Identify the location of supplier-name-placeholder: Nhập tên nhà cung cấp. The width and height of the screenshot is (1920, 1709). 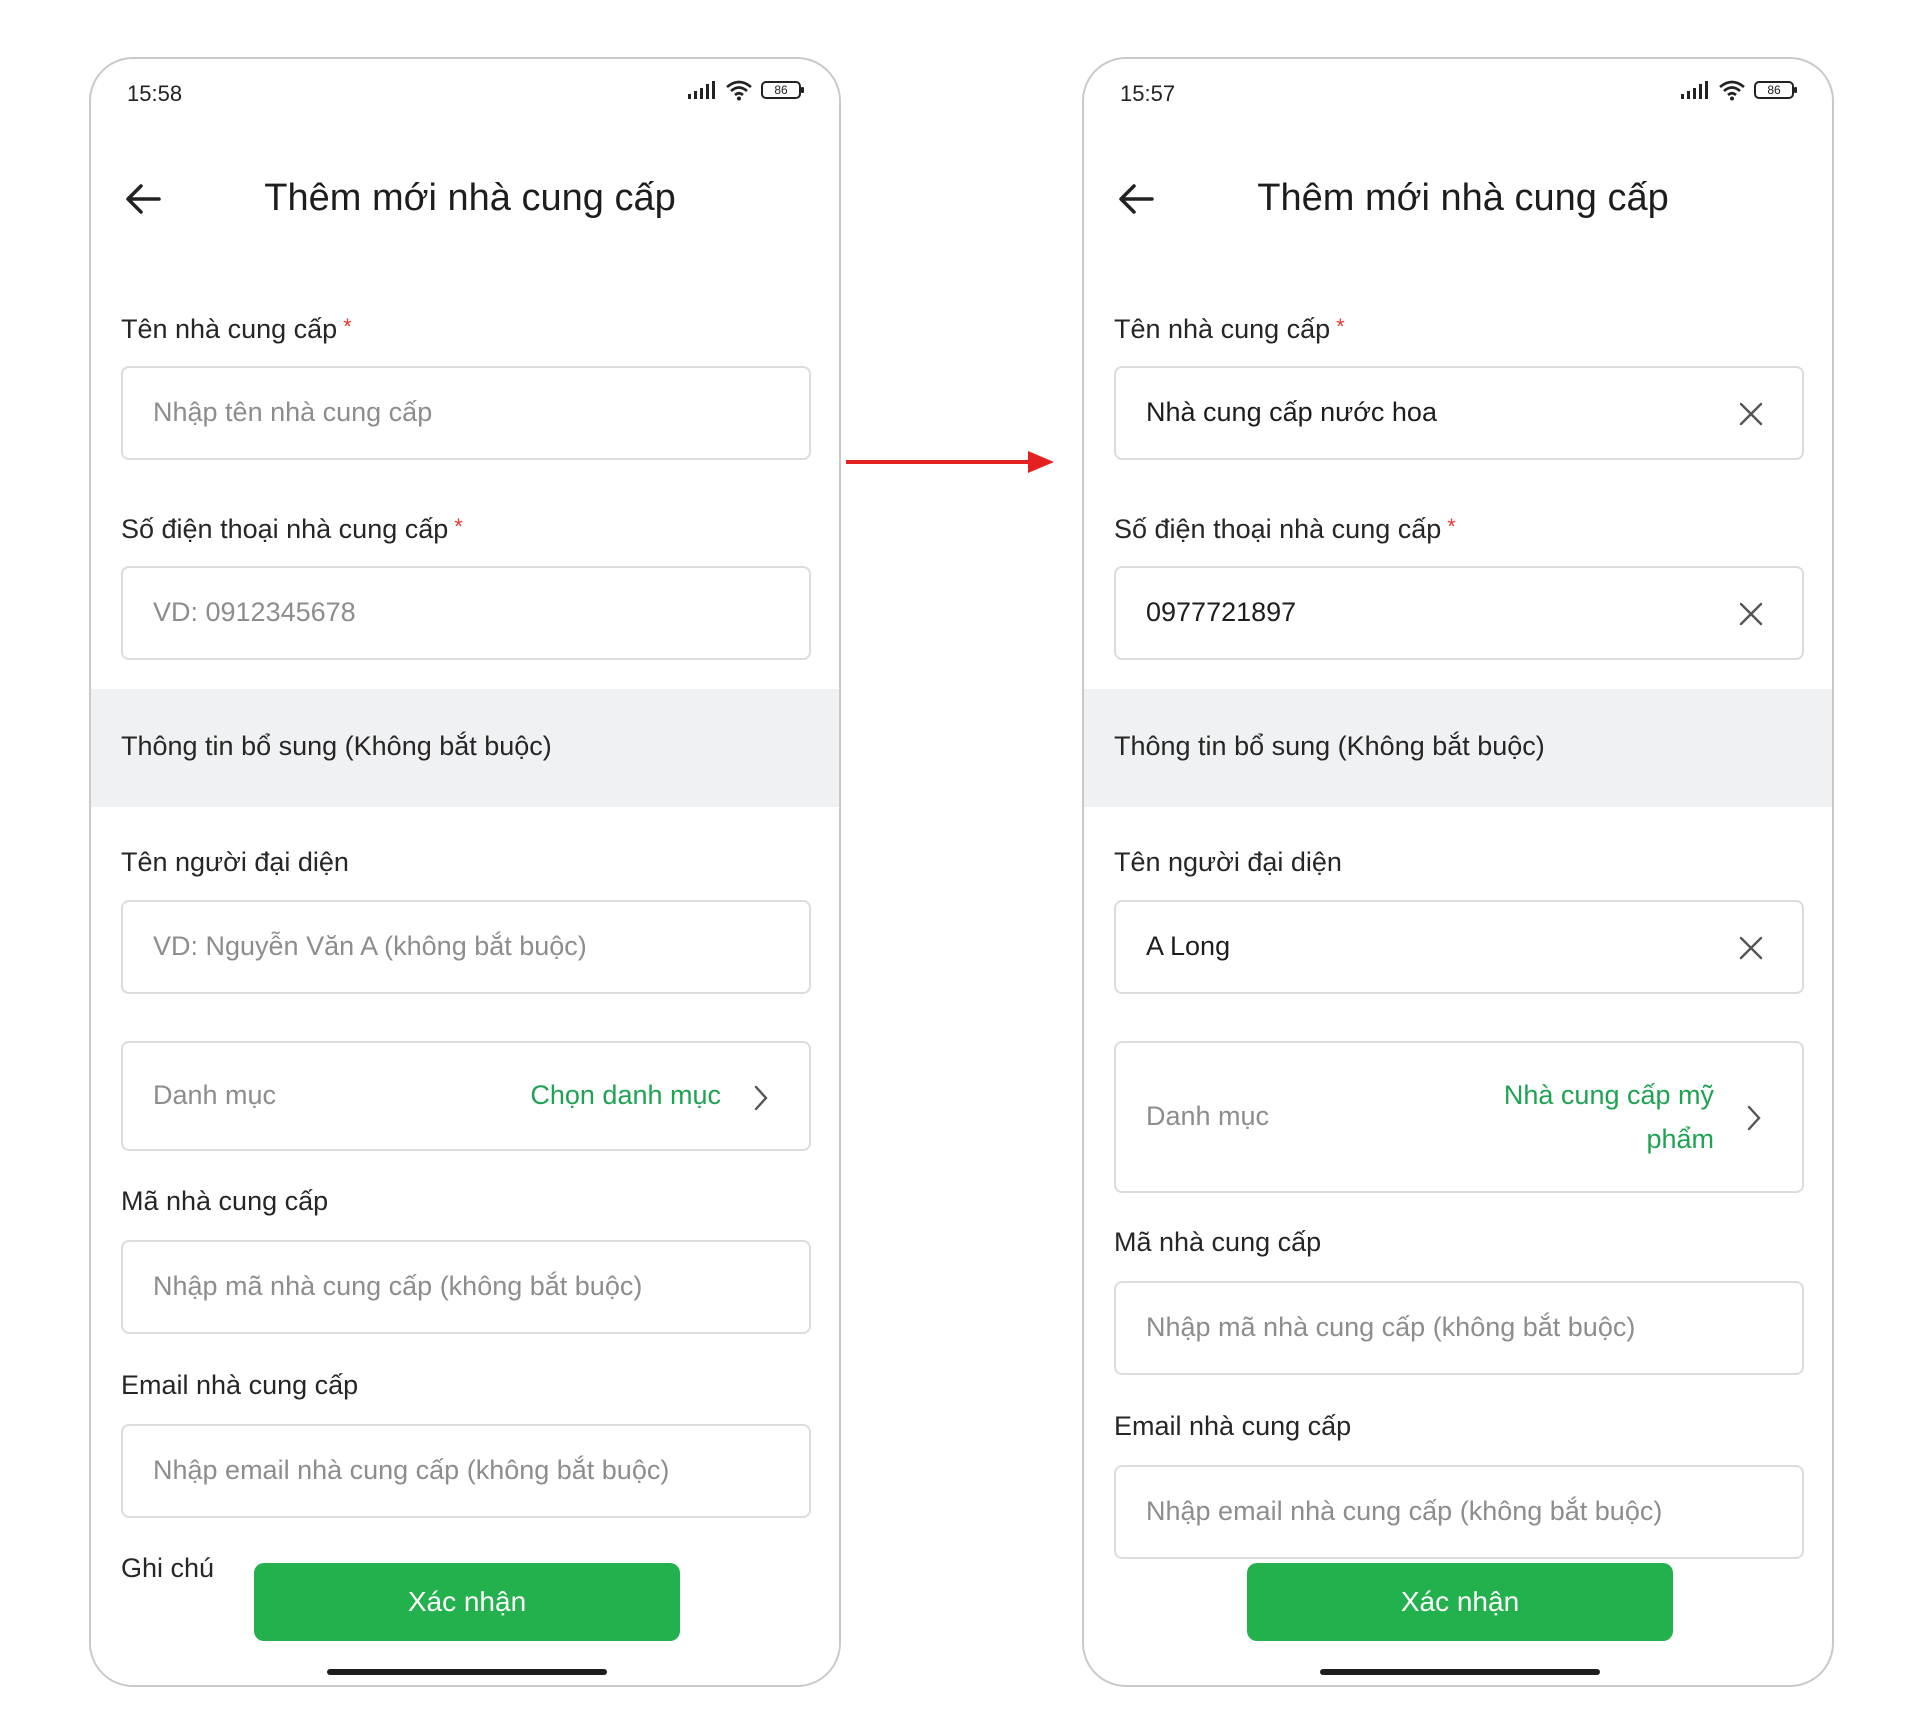
(293, 412).